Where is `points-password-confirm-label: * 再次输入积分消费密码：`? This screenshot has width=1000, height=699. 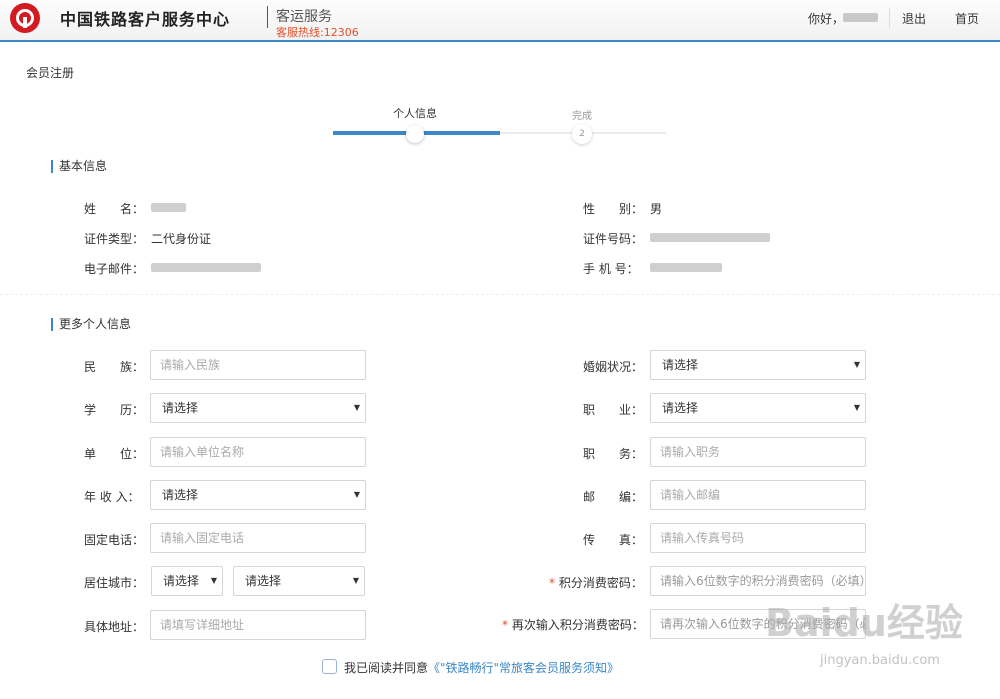 points-password-confirm-label: * 再次输入积分消费密码： is located at coordinates (573, 625).